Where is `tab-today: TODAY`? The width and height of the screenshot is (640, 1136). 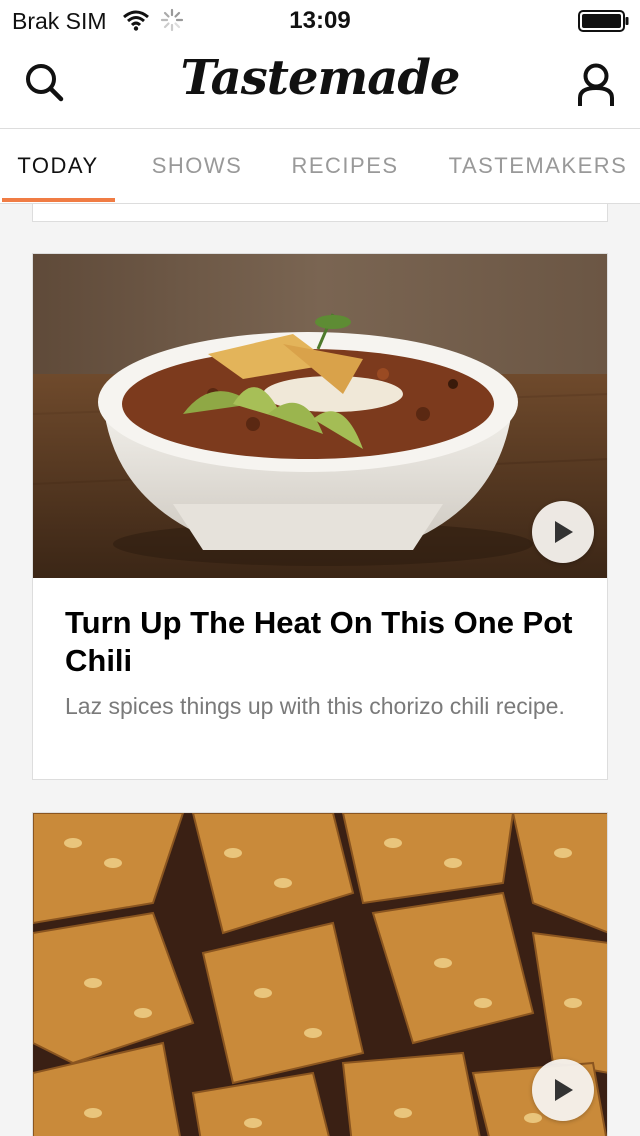
tab-today: TODAY is located at coordinates (58, 166).